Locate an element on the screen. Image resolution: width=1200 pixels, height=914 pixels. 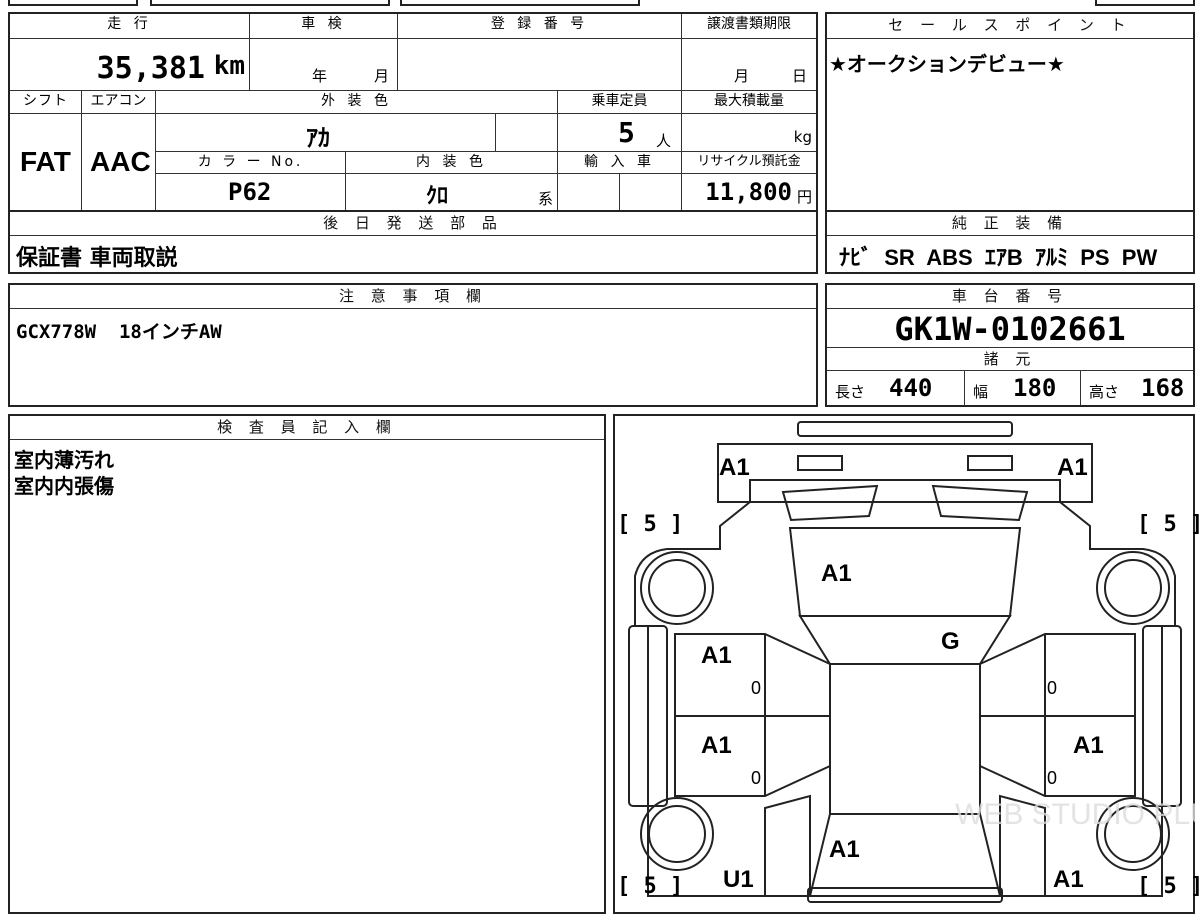
parts-text: 保証書 車両取説 is located at coordinates (97, 258).